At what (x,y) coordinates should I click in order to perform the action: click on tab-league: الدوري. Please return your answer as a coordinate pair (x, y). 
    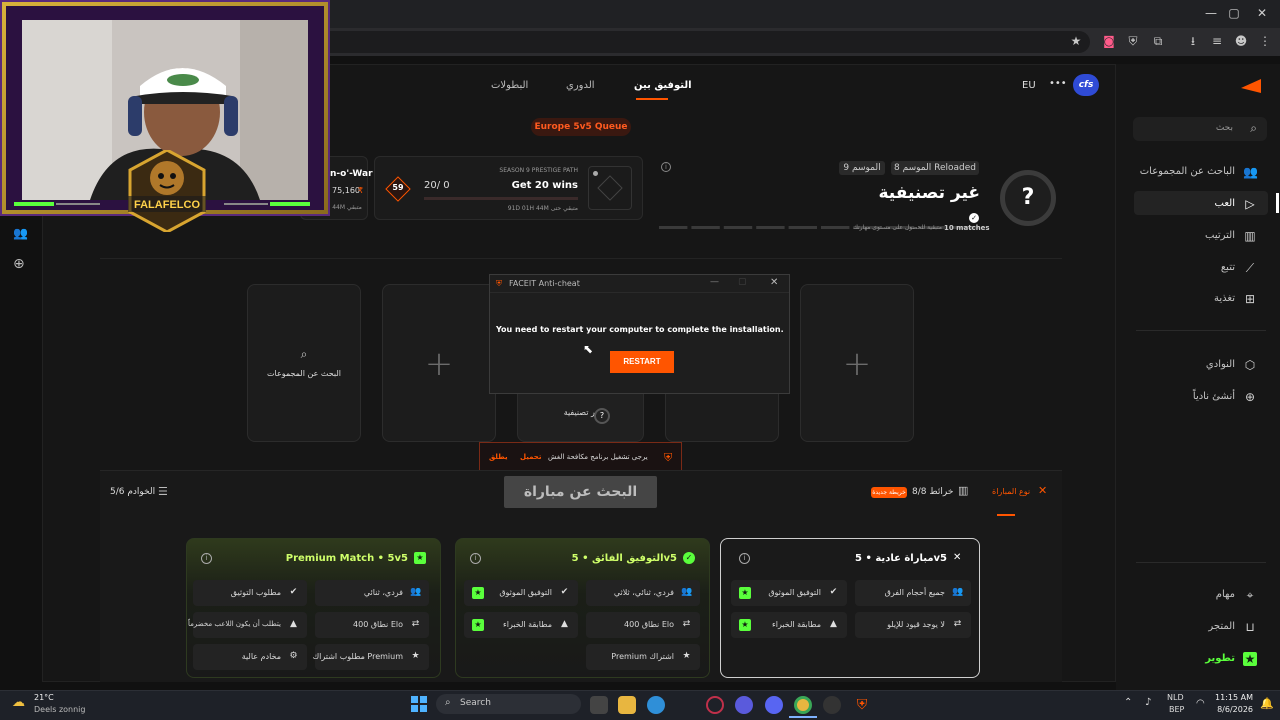
    Looking at the image, I should click on (580, 85).